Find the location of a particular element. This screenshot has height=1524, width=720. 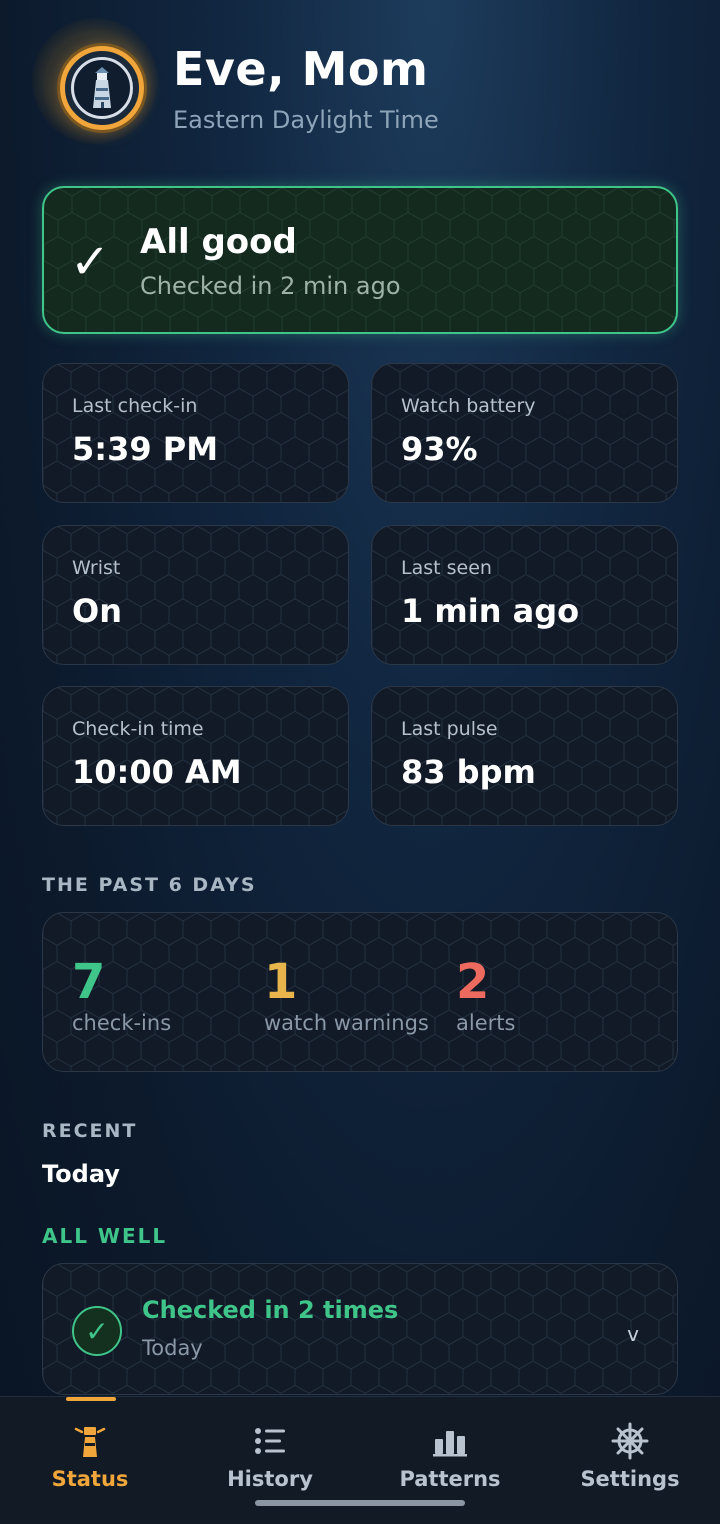

timezone-label: Eastern Daylight Time is located at coordinates (306, 120).